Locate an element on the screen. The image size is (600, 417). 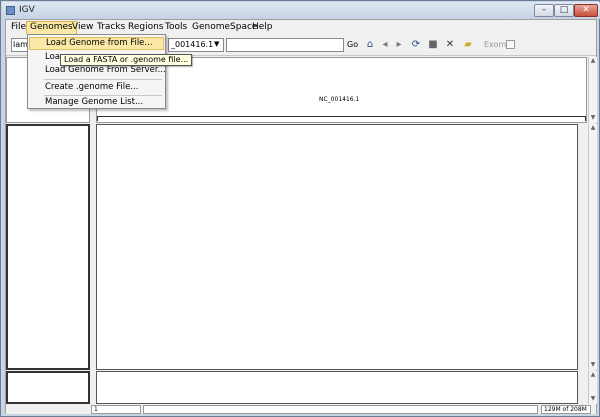
roi-icon: ■ is located at coordinates (433, 45).